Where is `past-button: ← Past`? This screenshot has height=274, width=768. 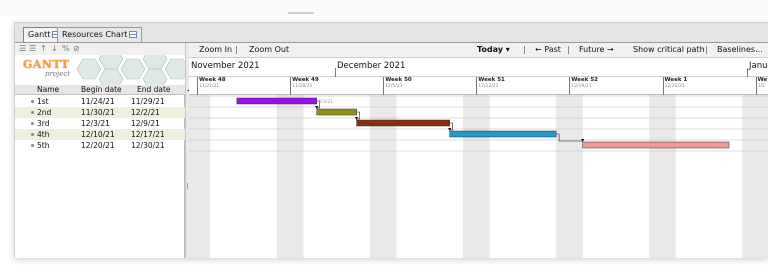
past-button: ← Past is located at coordinates (548, 50).